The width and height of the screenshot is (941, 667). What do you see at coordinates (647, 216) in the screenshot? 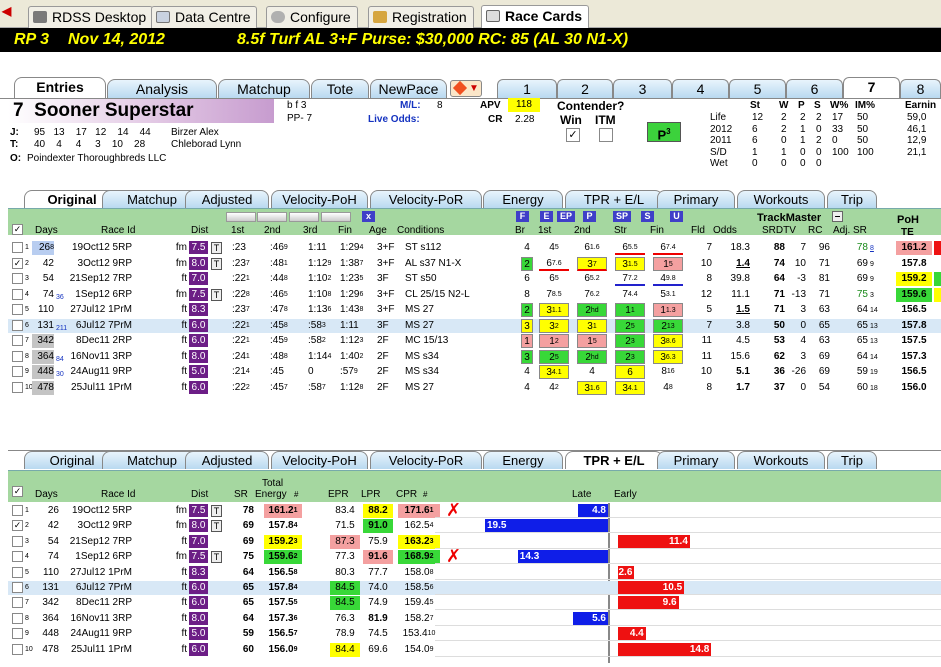
I see `pace-s-button: S` at bounding box center [647, 216].